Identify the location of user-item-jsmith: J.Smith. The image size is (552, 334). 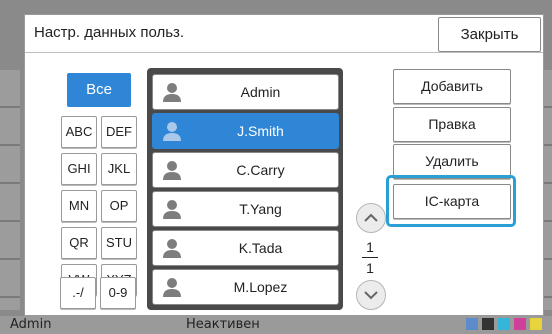
(245, 131).